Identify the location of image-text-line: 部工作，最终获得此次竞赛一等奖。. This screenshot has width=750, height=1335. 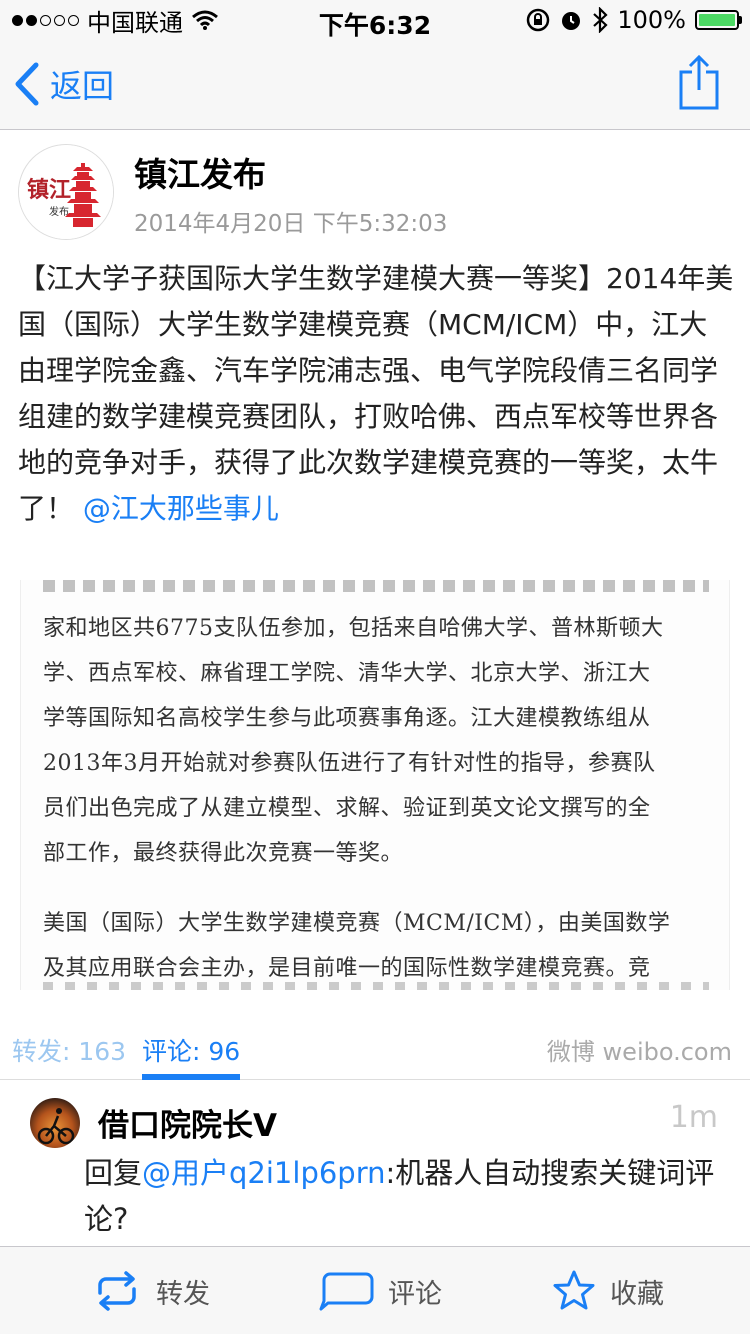
(223, 853).